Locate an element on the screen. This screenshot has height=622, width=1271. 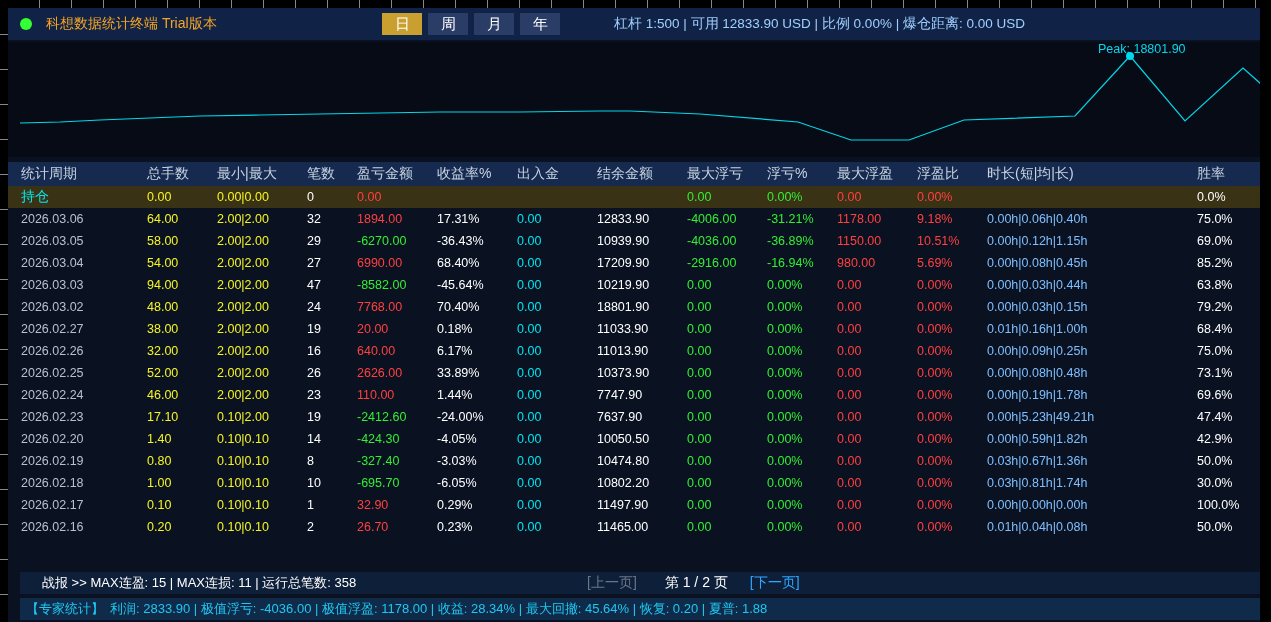
period-cell-text: 2026.02.16 is located at coordinates (53, 527).